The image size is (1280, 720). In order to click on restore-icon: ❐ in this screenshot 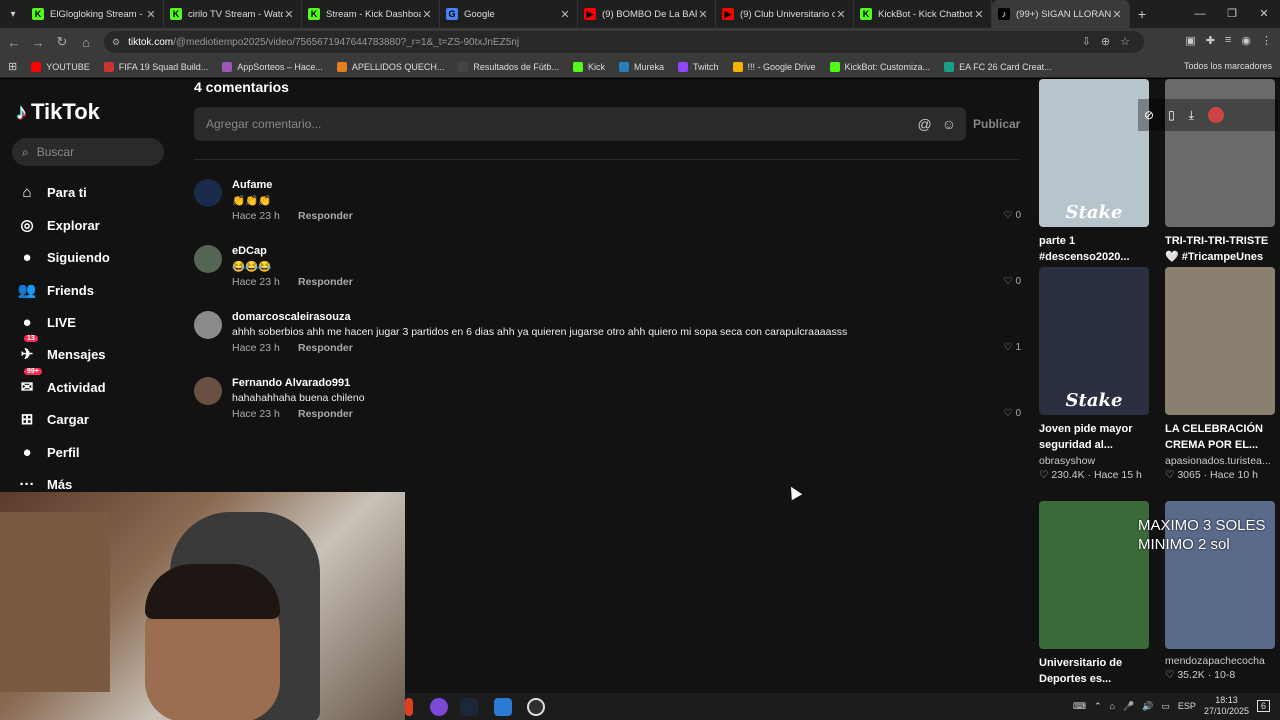, I will do `click(1232, 14)`.